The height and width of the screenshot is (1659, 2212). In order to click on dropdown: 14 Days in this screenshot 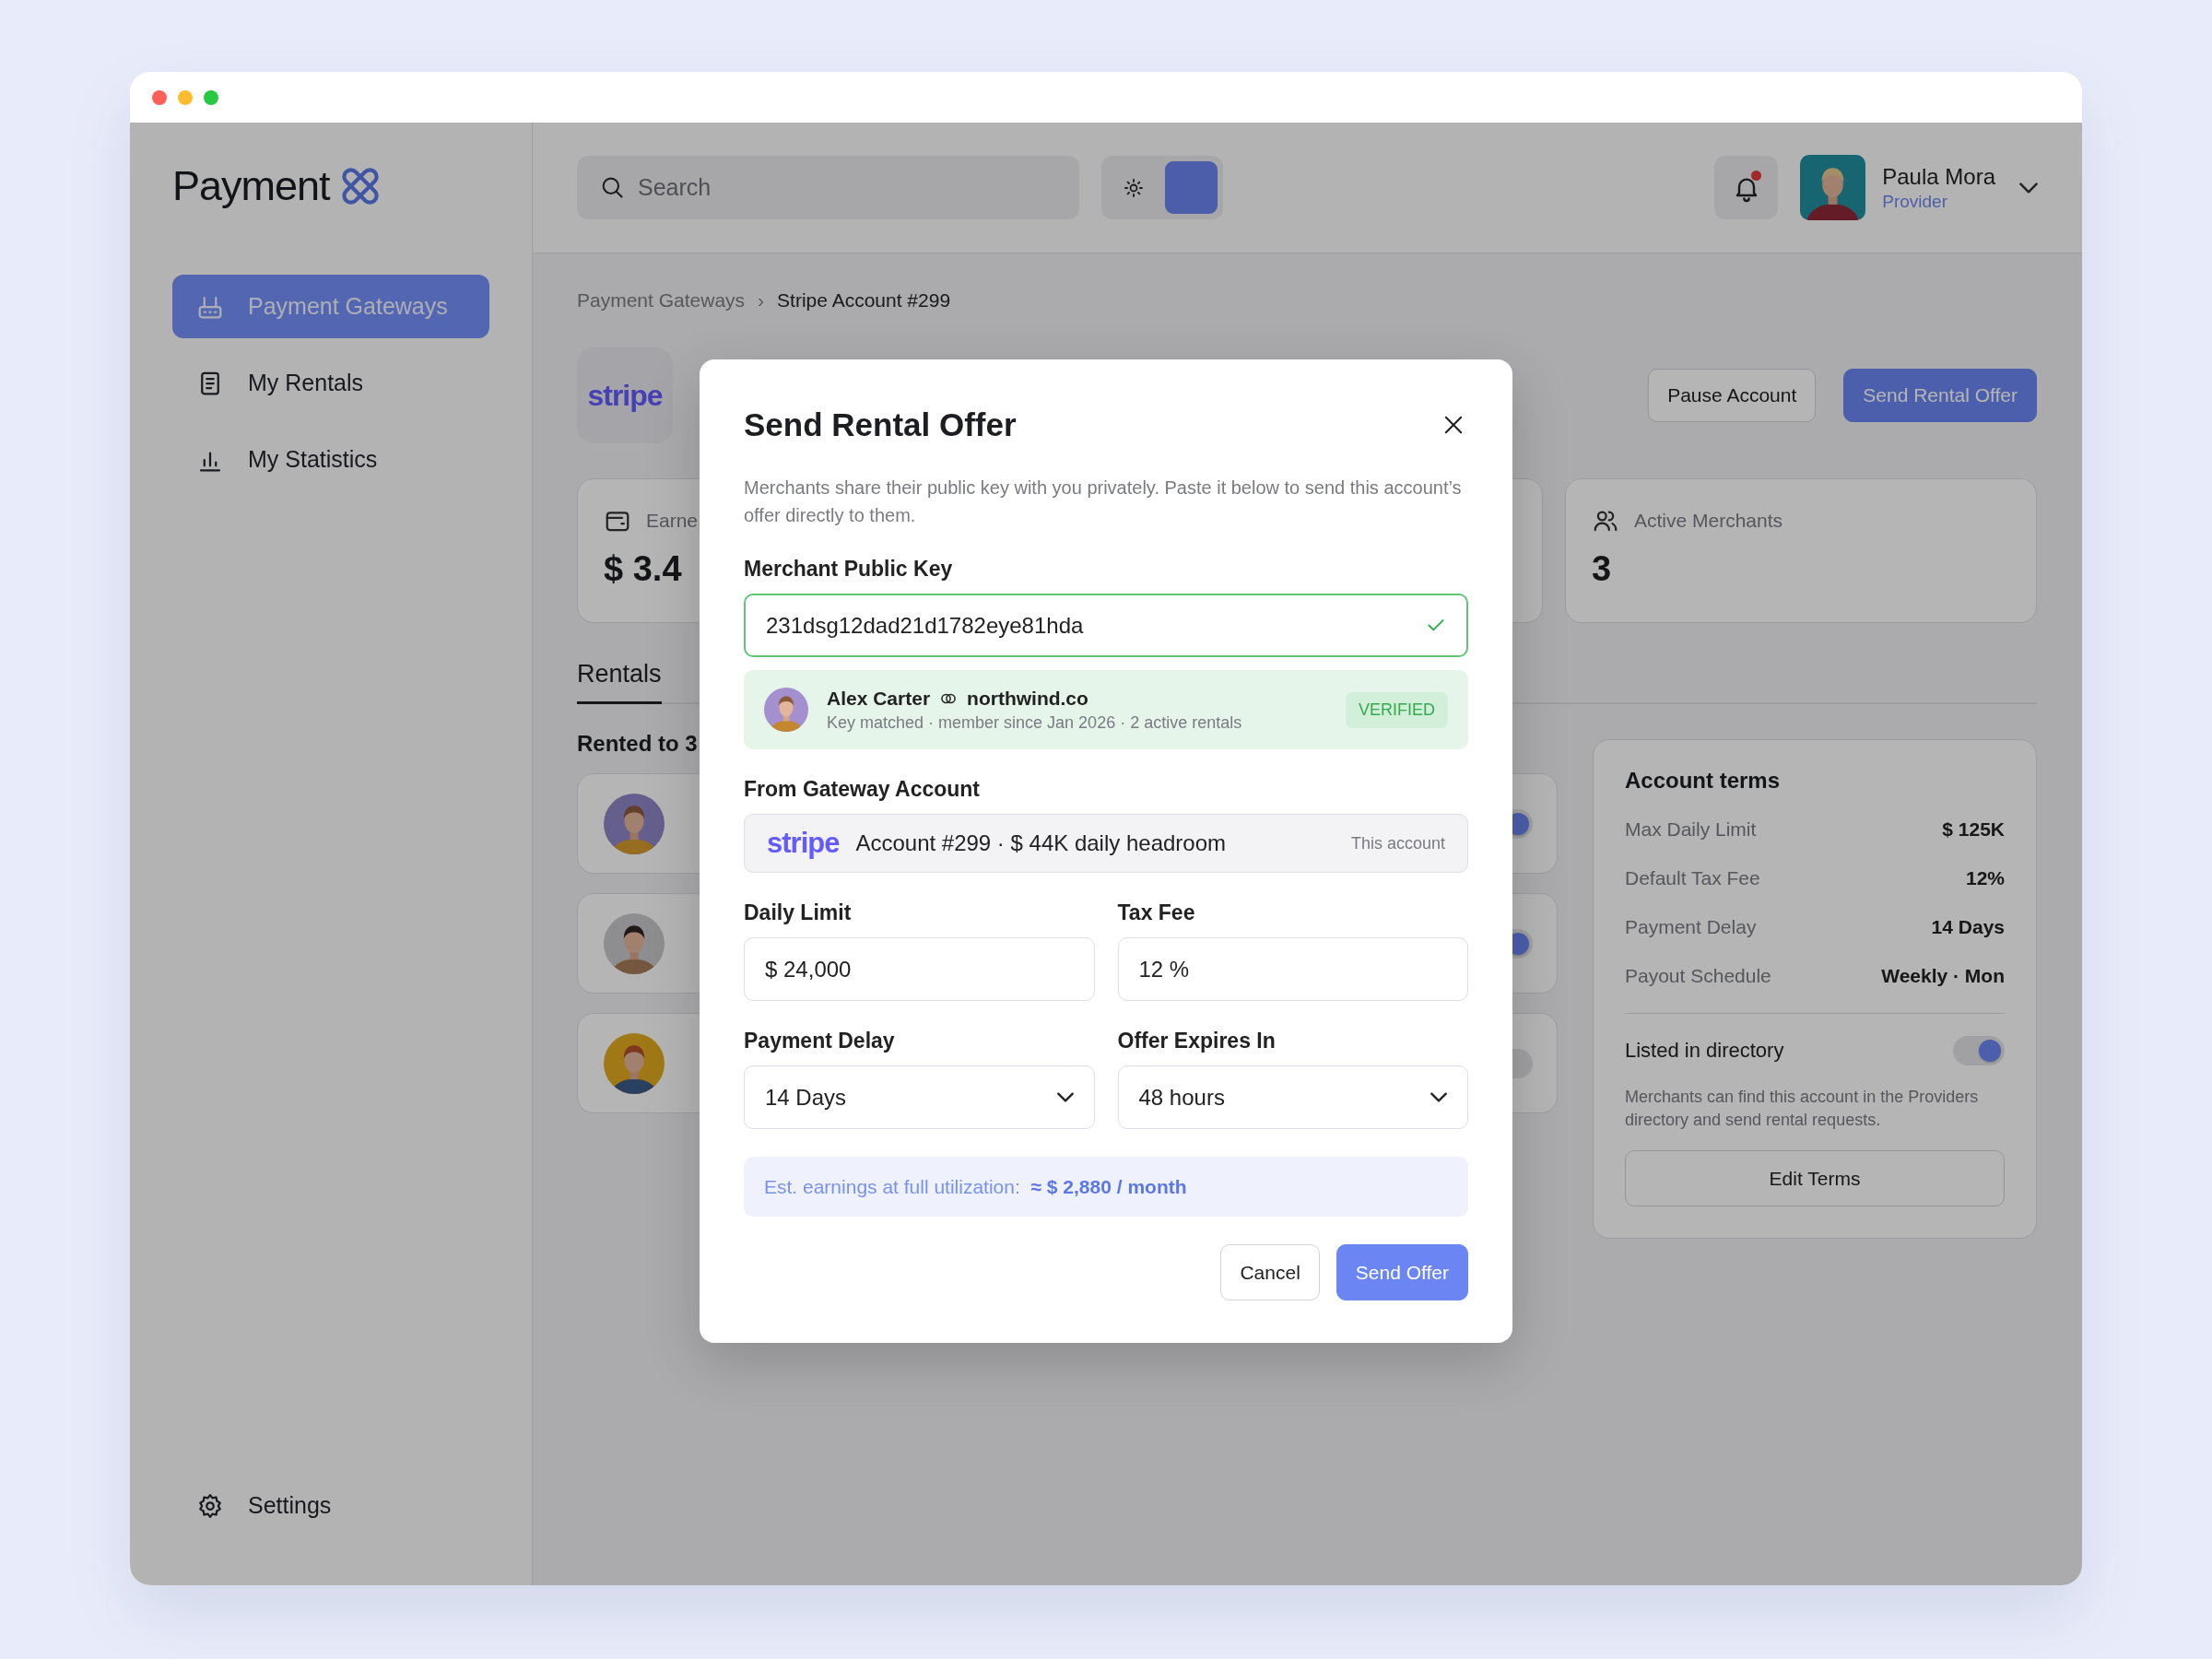, I will do `click(919, 1097)`.